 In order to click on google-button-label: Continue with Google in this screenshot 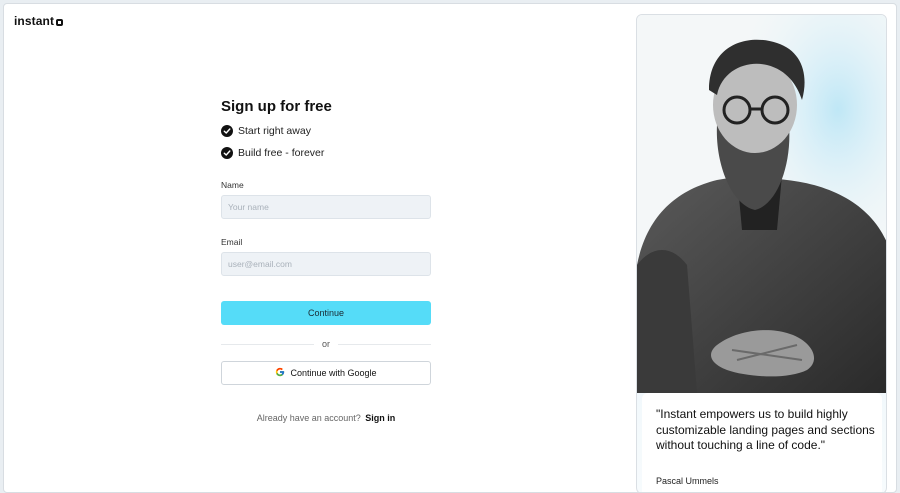, I will do `click(333, 373)`.